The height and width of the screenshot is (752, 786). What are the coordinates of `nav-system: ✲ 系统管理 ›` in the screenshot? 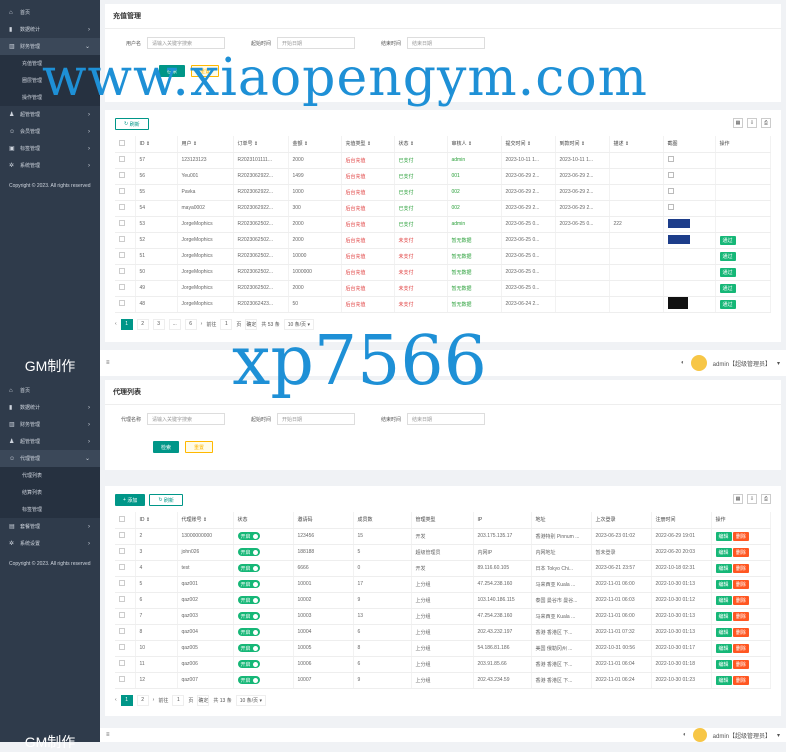 It's located at (50, 165).